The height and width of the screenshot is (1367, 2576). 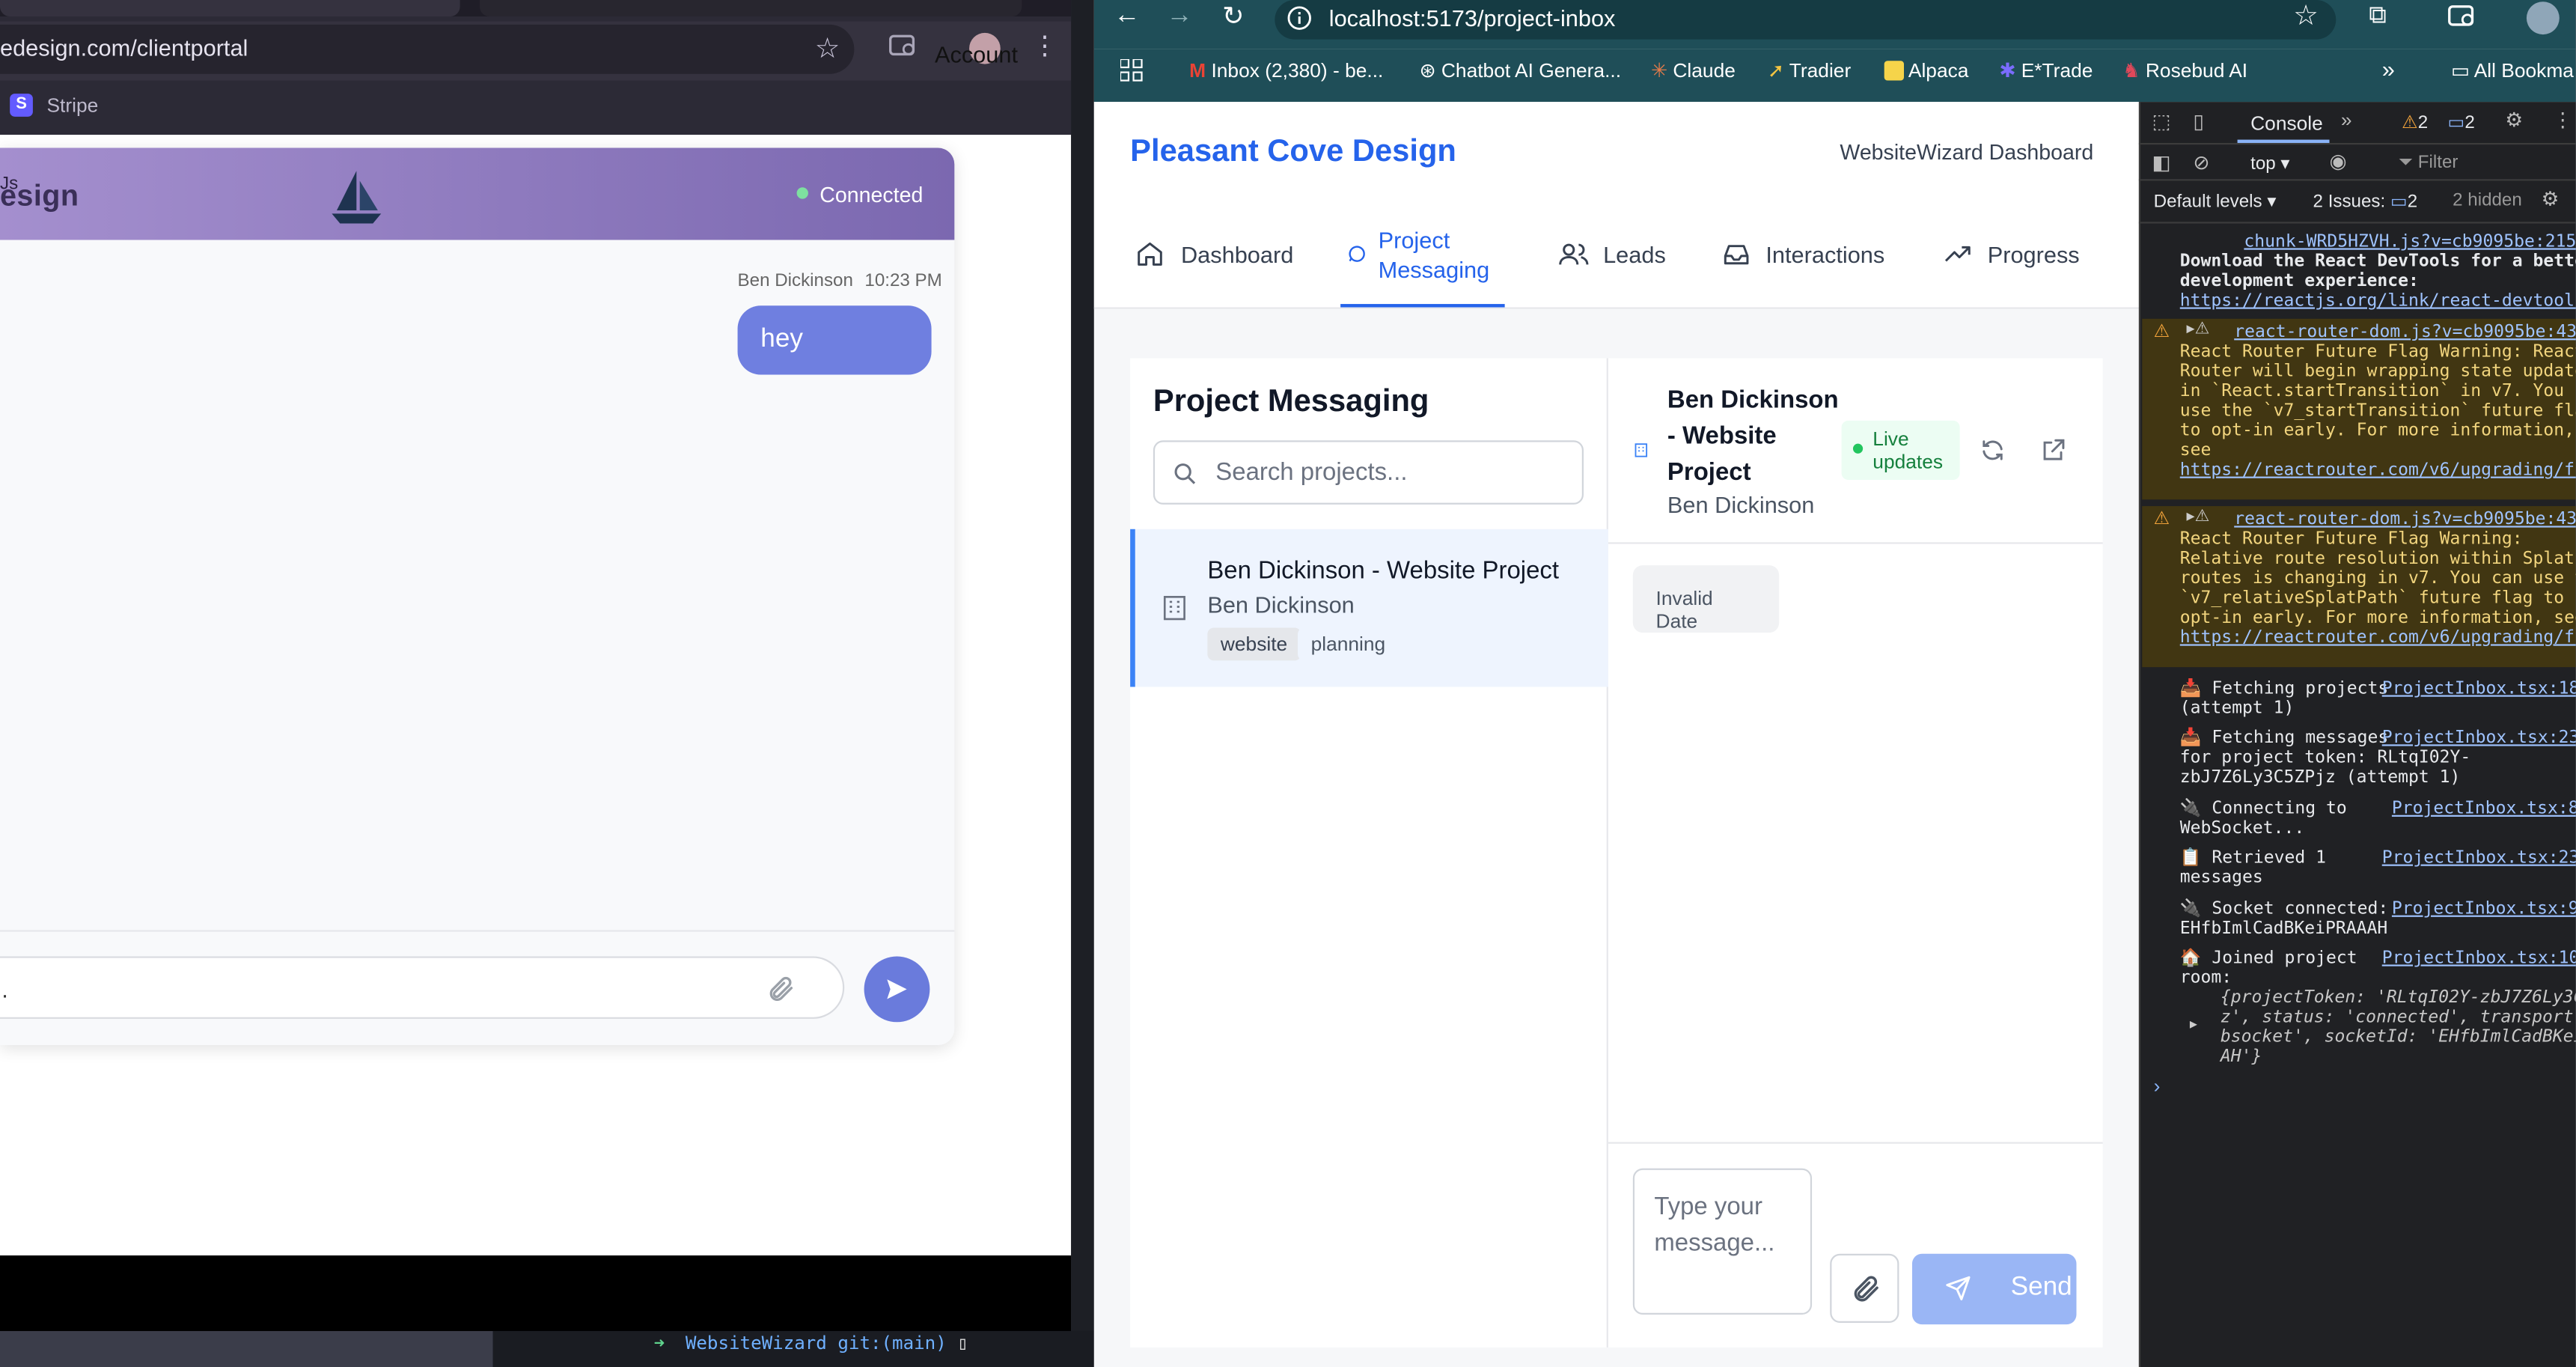 What do you see at coordinates (1802, 255) in the screenshot?
I see `nav-interactions: Interactions` at bounding box center [1802, 255].